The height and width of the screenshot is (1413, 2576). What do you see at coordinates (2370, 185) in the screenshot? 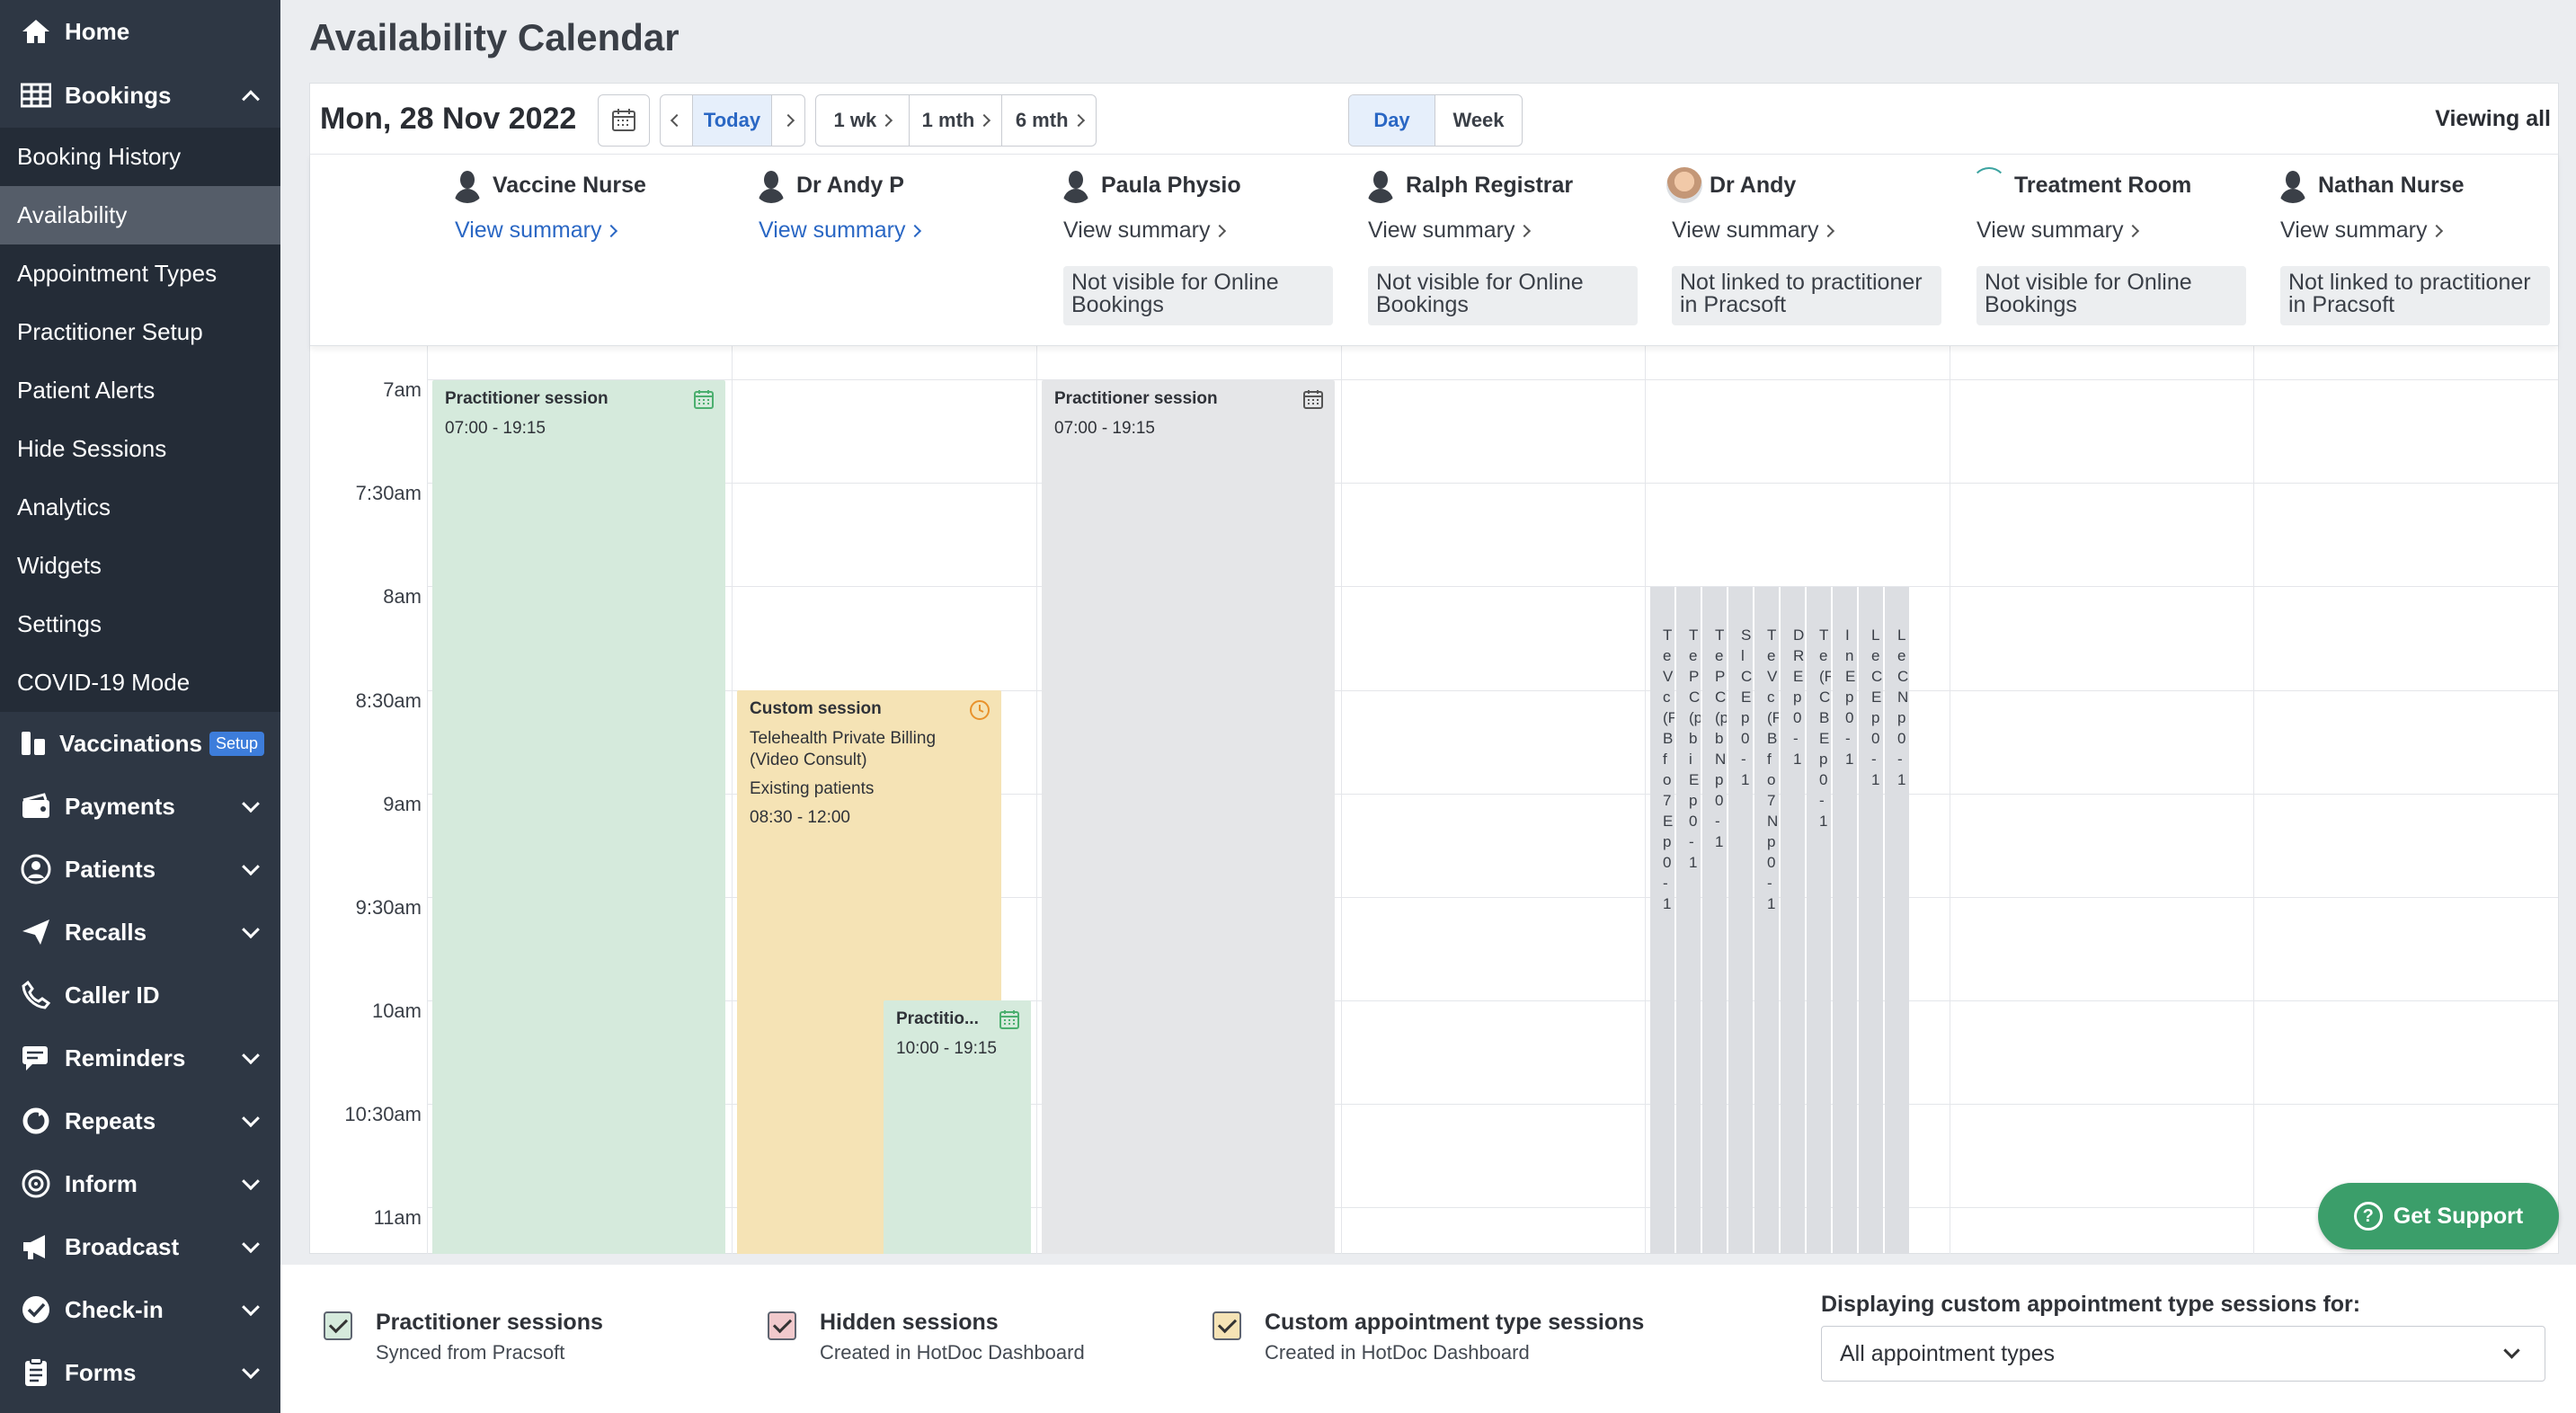
I see `practitioner-name: Nathan Nurse` at bounding box center [2370, 185].